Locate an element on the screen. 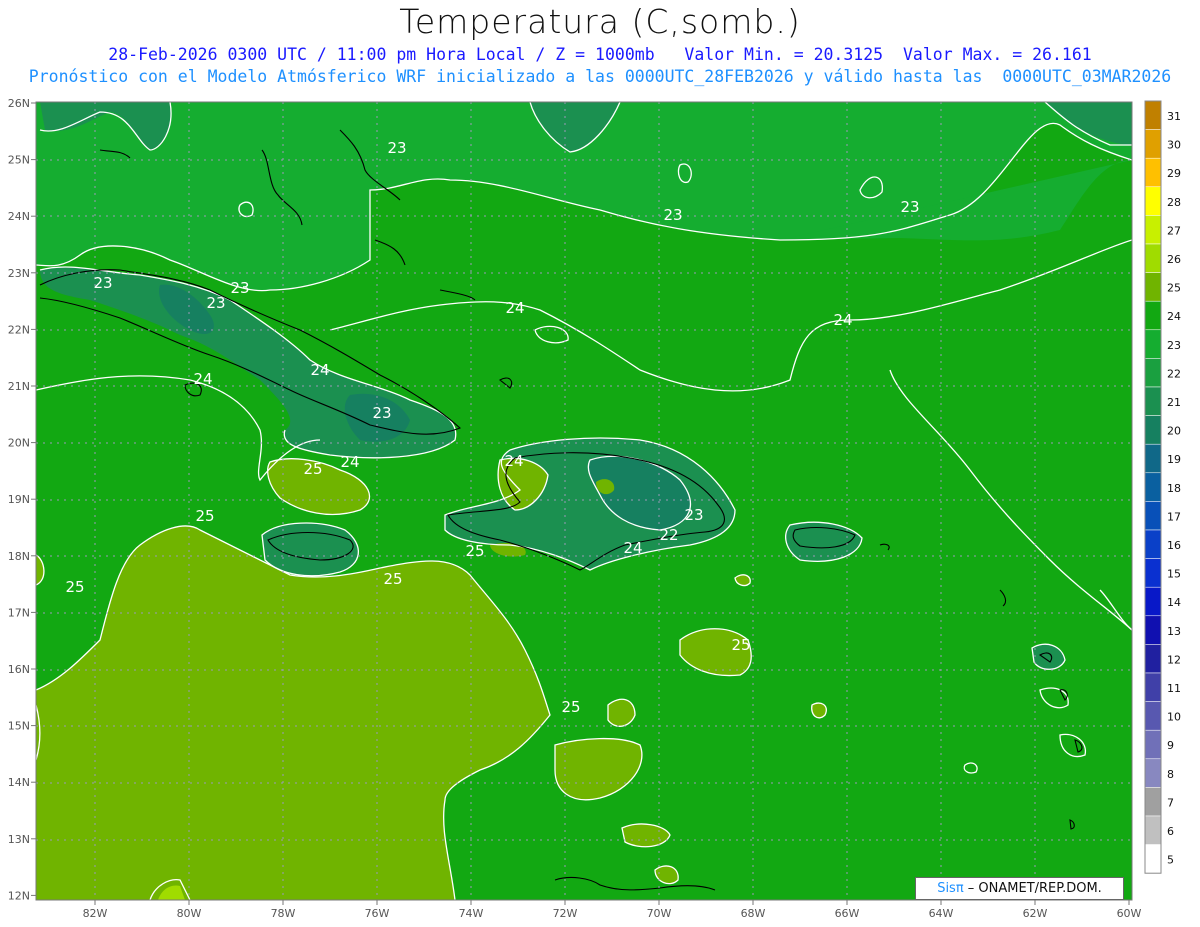 The width and height of the screenshot is (1200, 927). credit-box: Sisπ – ONAMET/REP.DOM. is located at coordinates (1019, 888).